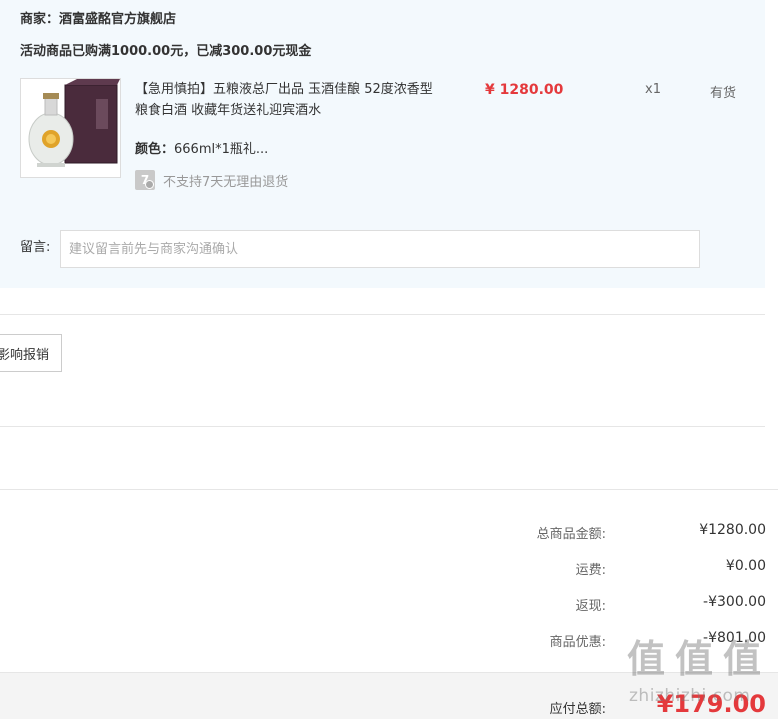  Describe the element at coordinates (40, 19) in the screenshot. I see `seller-label: 商家：` at that location.